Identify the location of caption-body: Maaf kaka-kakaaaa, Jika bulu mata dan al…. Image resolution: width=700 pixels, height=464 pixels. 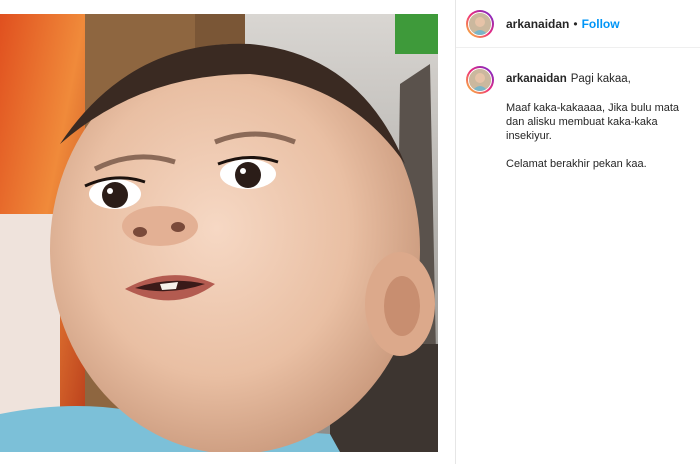
(595, 136).